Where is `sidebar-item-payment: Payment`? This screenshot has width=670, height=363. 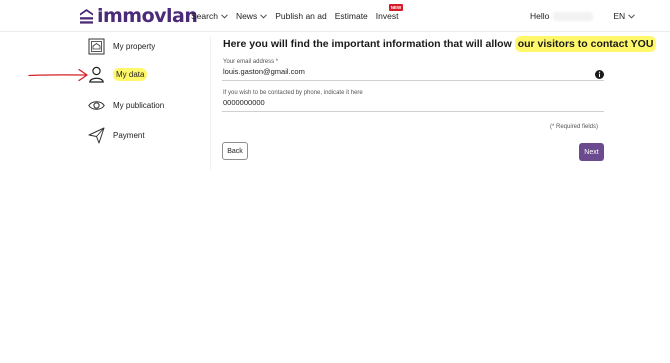
sidebar-item-payment: Payment is located at coordinates (116, 135).